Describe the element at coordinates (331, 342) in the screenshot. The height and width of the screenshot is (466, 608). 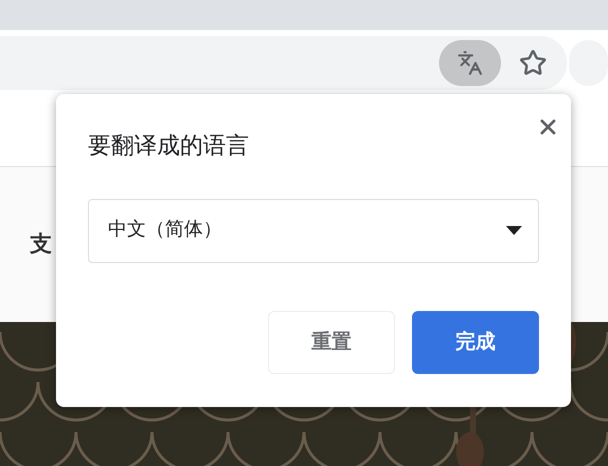
I see `reset-button: 重置` at that location.